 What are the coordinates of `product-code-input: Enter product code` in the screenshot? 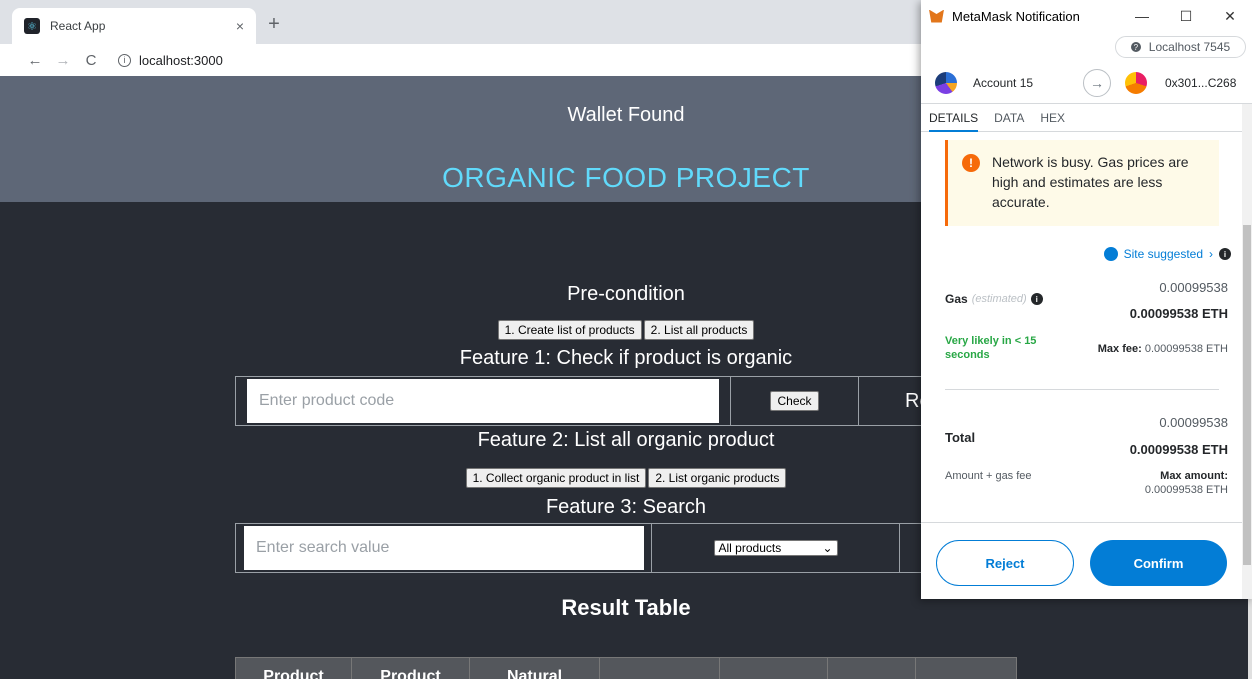 It's located at (483, 401).